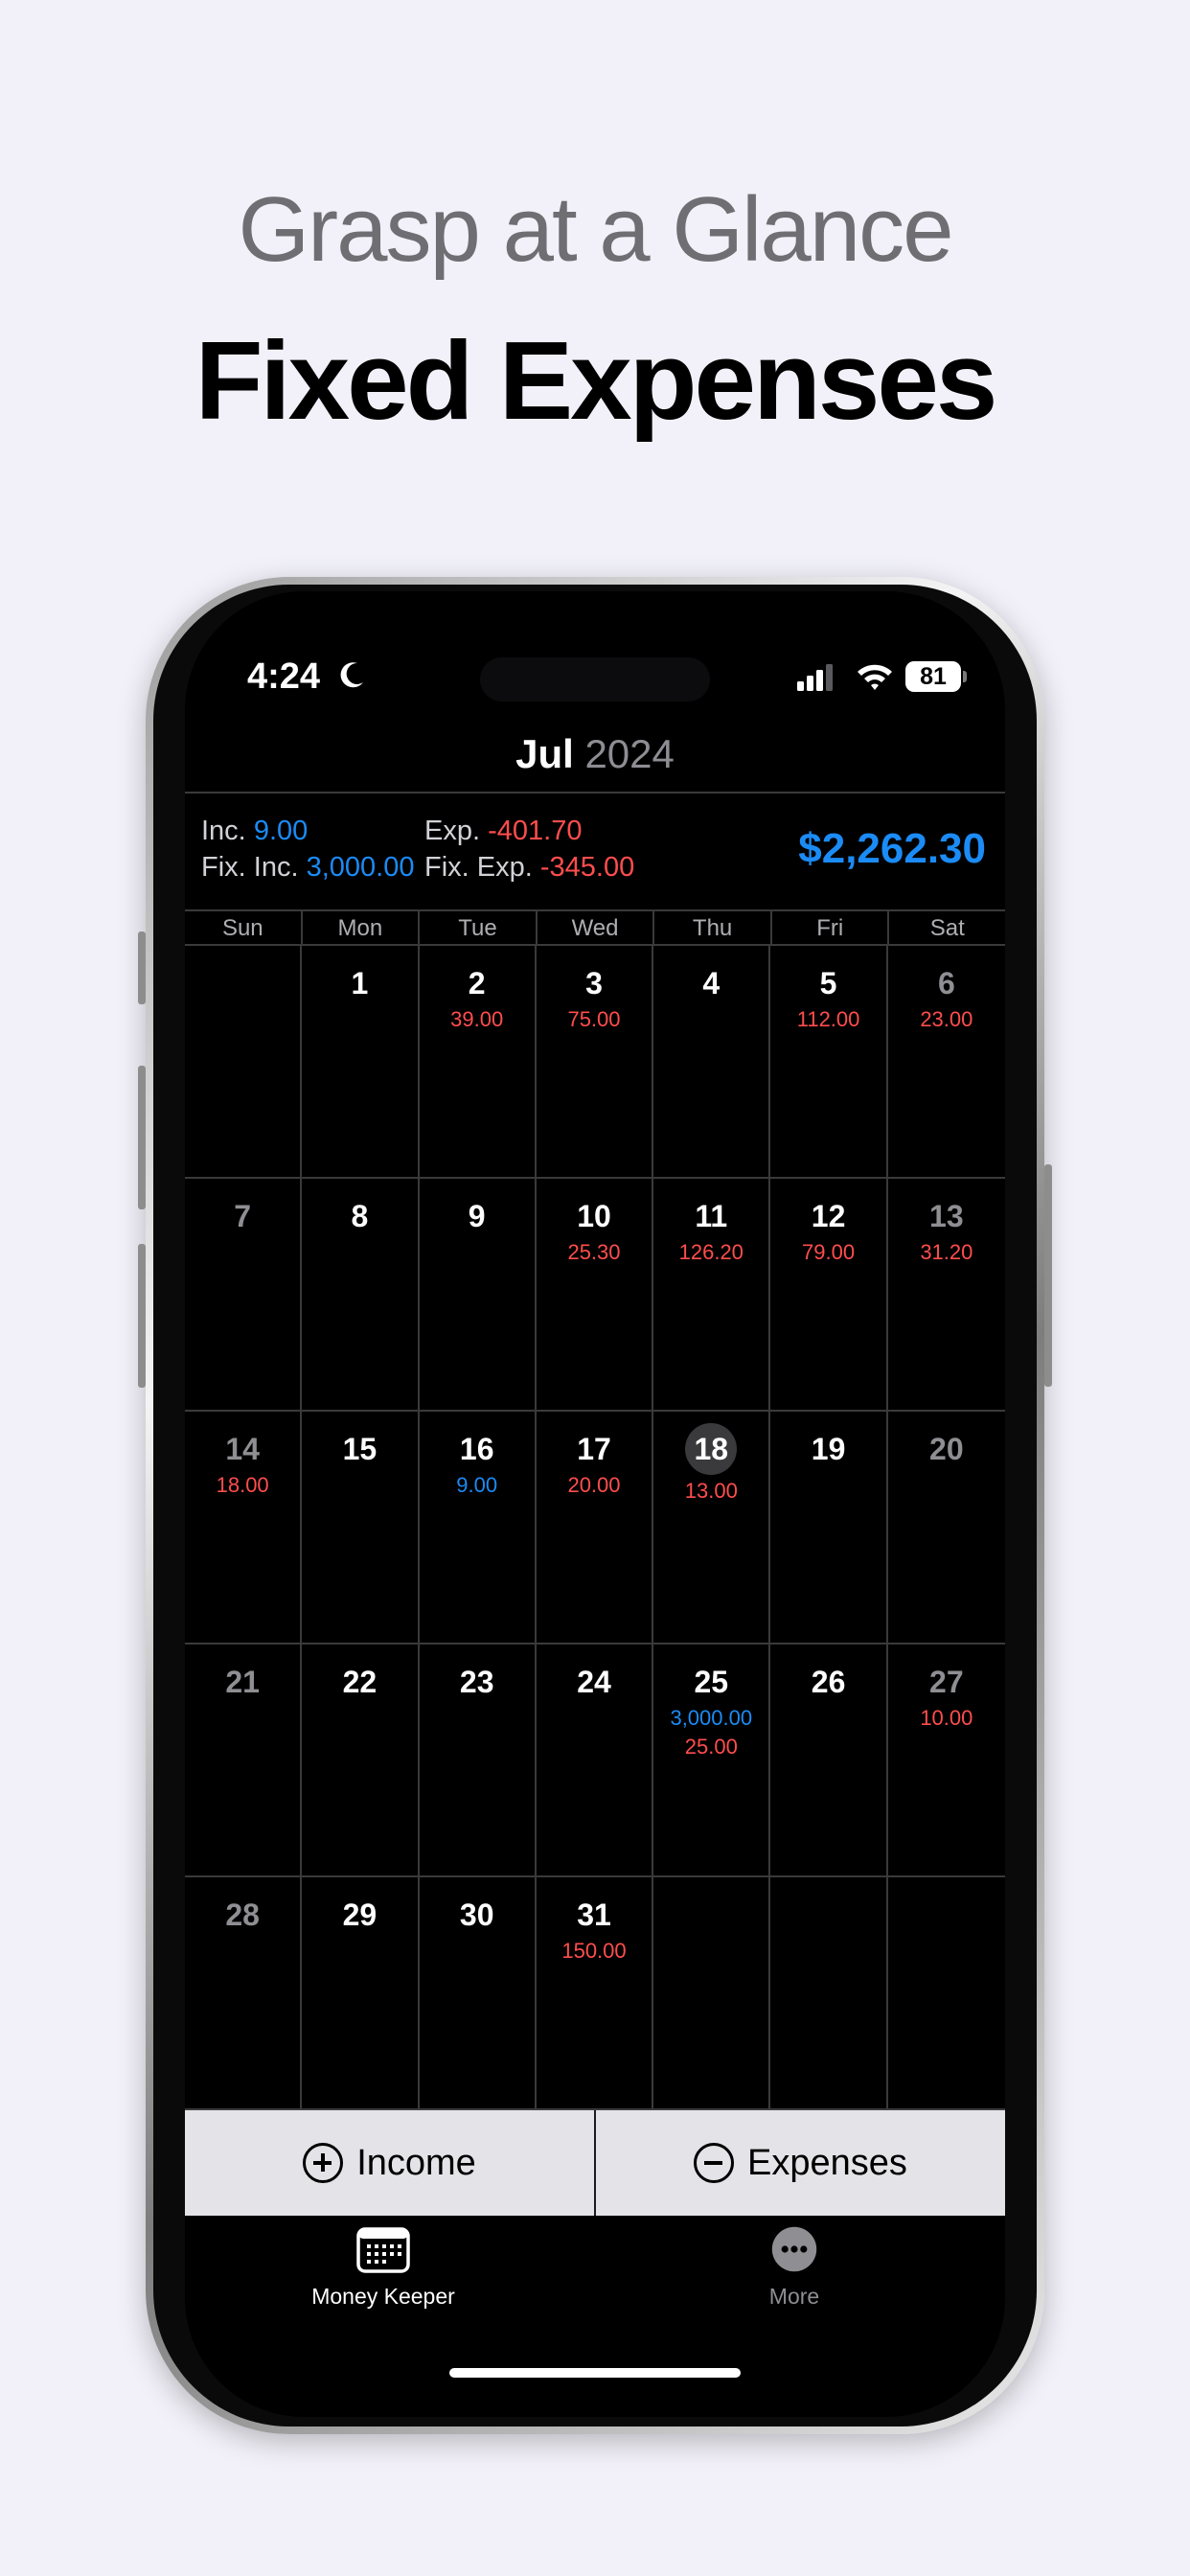 This screenshot has height=2576, width=1190. Describe the element at coordinates (595, 1760) in the screenshot. I see `day-cell-24: 24` at that location.